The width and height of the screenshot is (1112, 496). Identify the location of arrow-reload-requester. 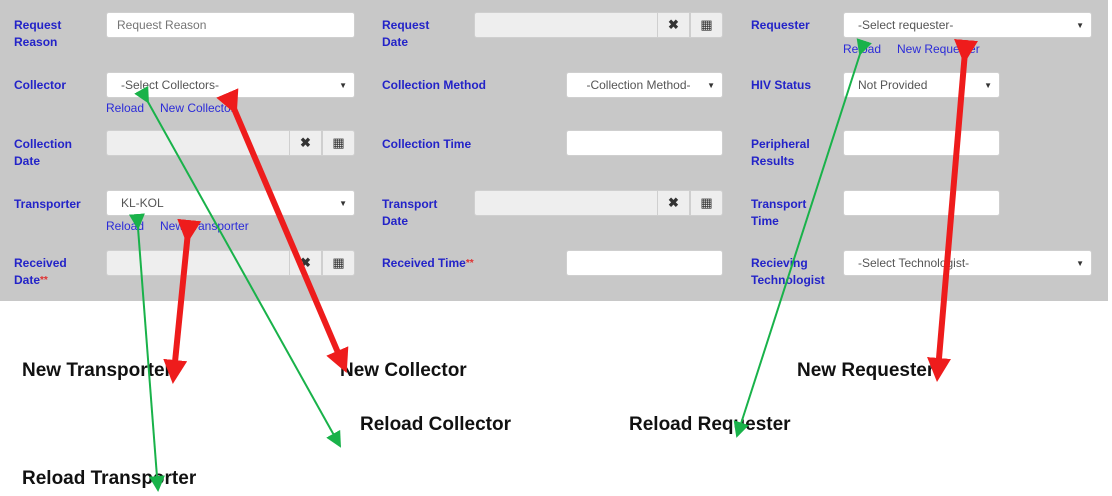
(802, 238).